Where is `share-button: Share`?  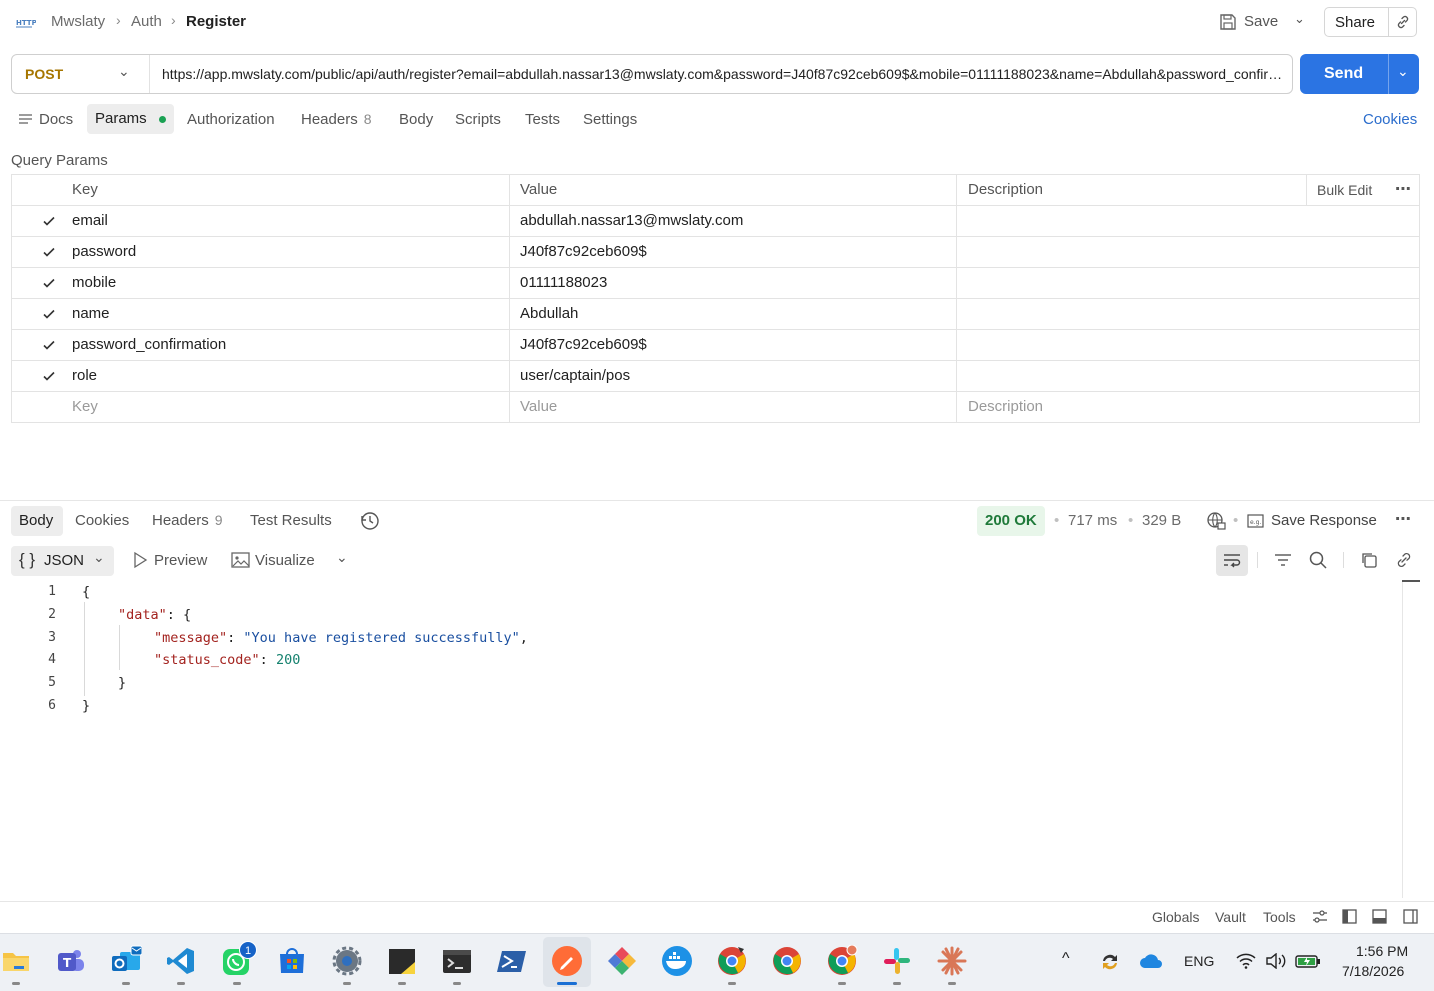
share-button: Share is located at coordinates (1355, 22).